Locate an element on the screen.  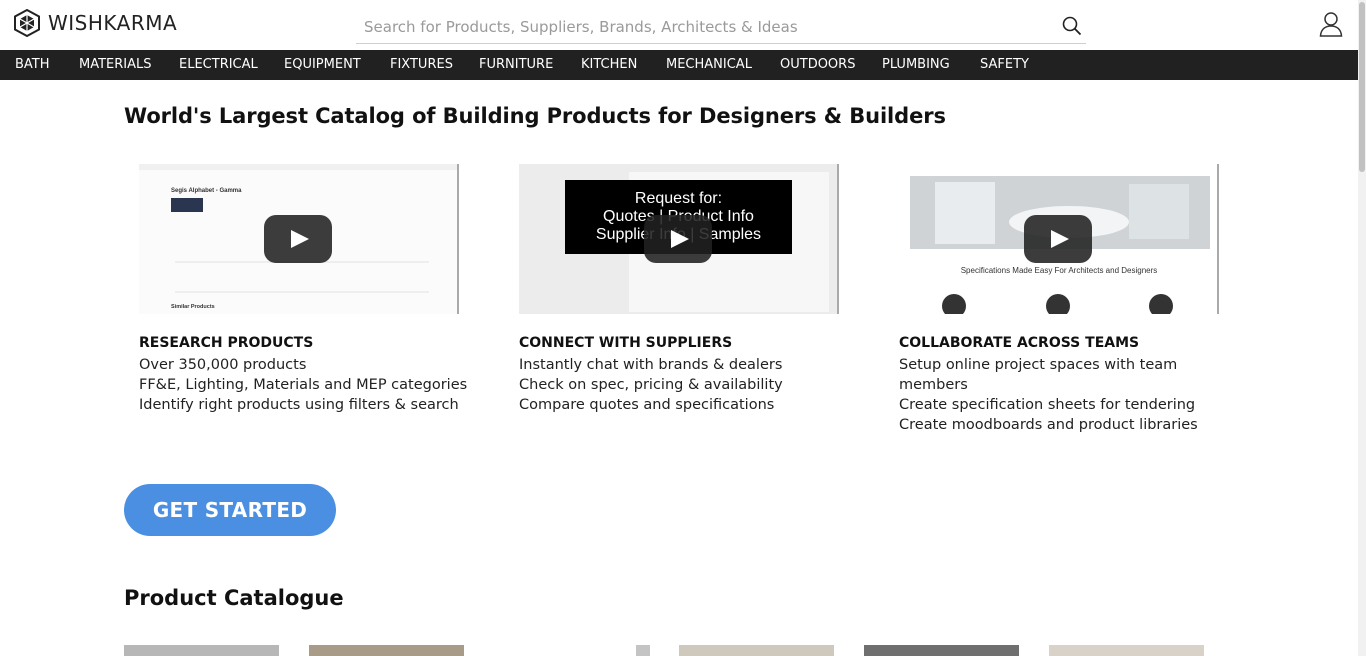
get-started-button: GET STARTED is located at coordinates (230, 510).